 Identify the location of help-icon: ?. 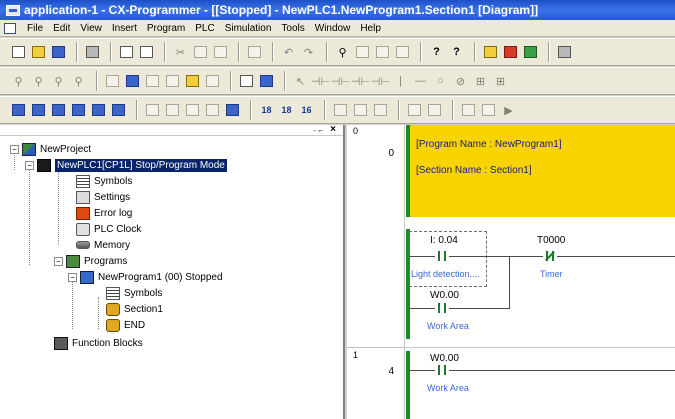
(436, 52).